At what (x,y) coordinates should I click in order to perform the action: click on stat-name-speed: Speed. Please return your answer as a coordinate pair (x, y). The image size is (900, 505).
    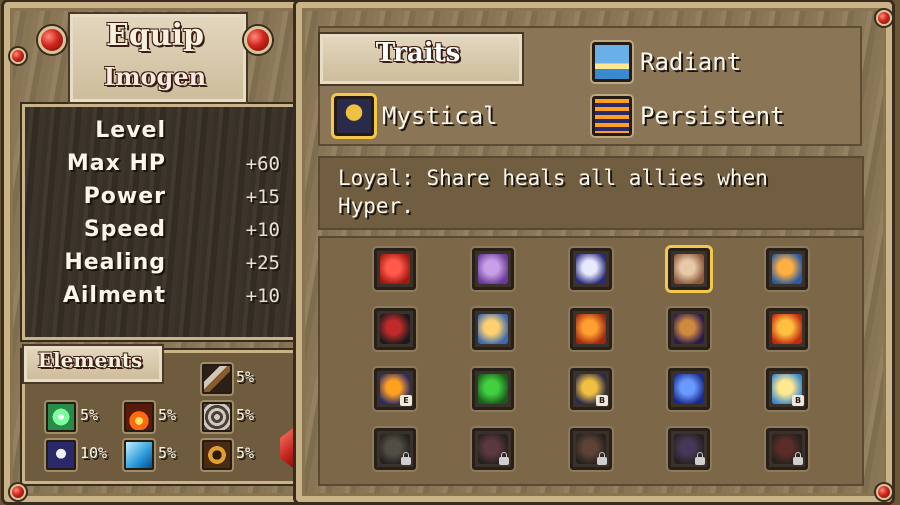
    Looking at the image, I should click on (124, 229).